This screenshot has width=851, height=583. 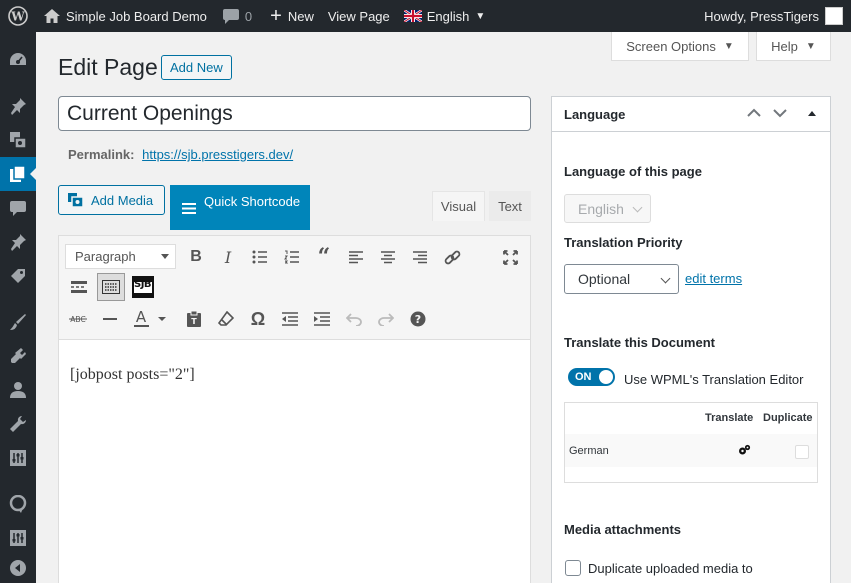 I want to click on bullet-list-icon, so click(x=259, y=257).